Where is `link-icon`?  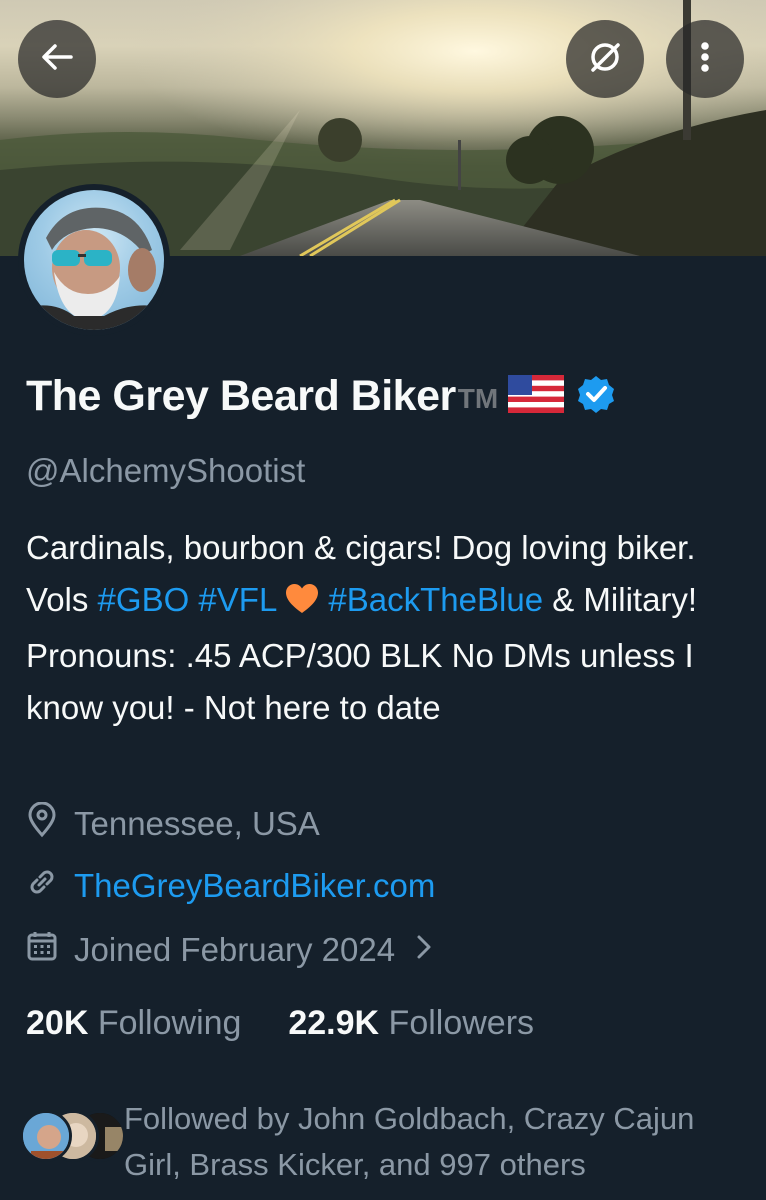
link-icon is located at coordinates (50, 886).